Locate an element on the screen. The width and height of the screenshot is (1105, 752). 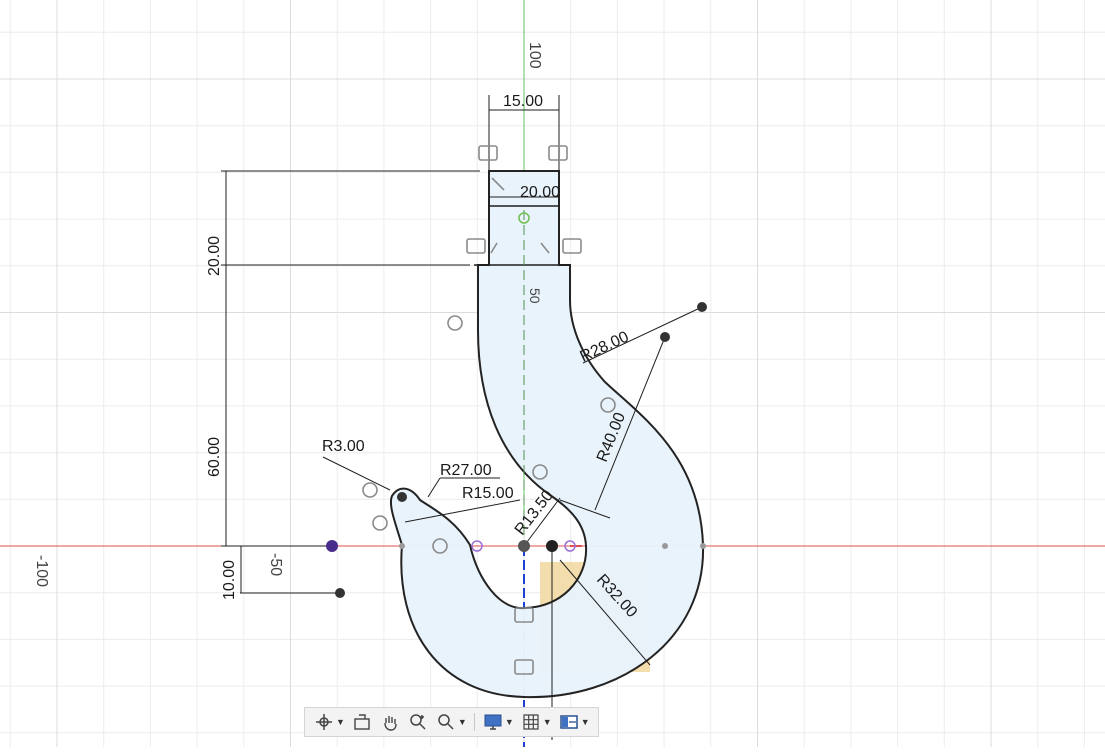
viewports-icon is located at coordinates (569, 722).